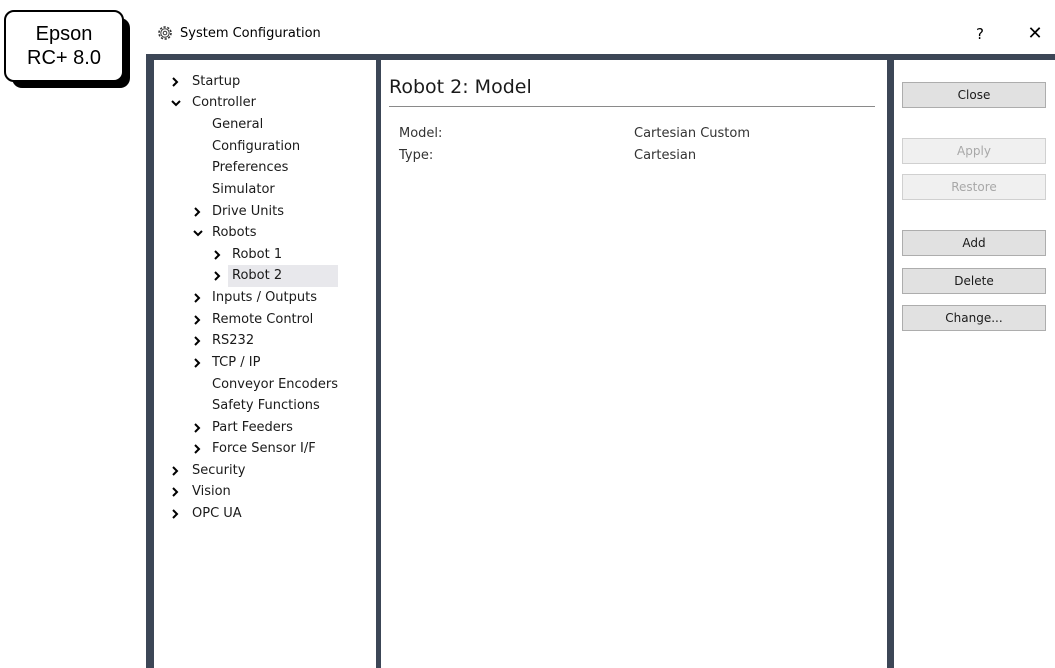  What do you see at coordinates (248, 211) in the screenshot?
I see `tree-label: Drive Units` at bounding box center [248, 211].